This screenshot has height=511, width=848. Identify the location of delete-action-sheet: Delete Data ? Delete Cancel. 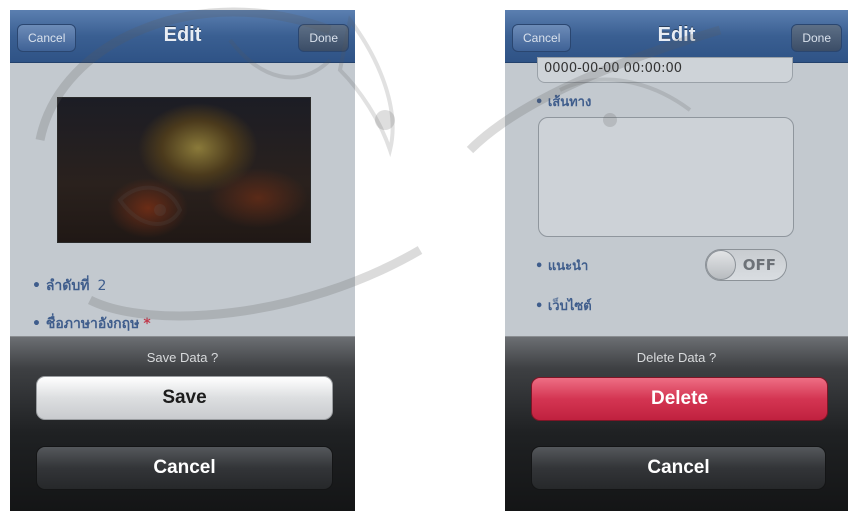
(676, 423).